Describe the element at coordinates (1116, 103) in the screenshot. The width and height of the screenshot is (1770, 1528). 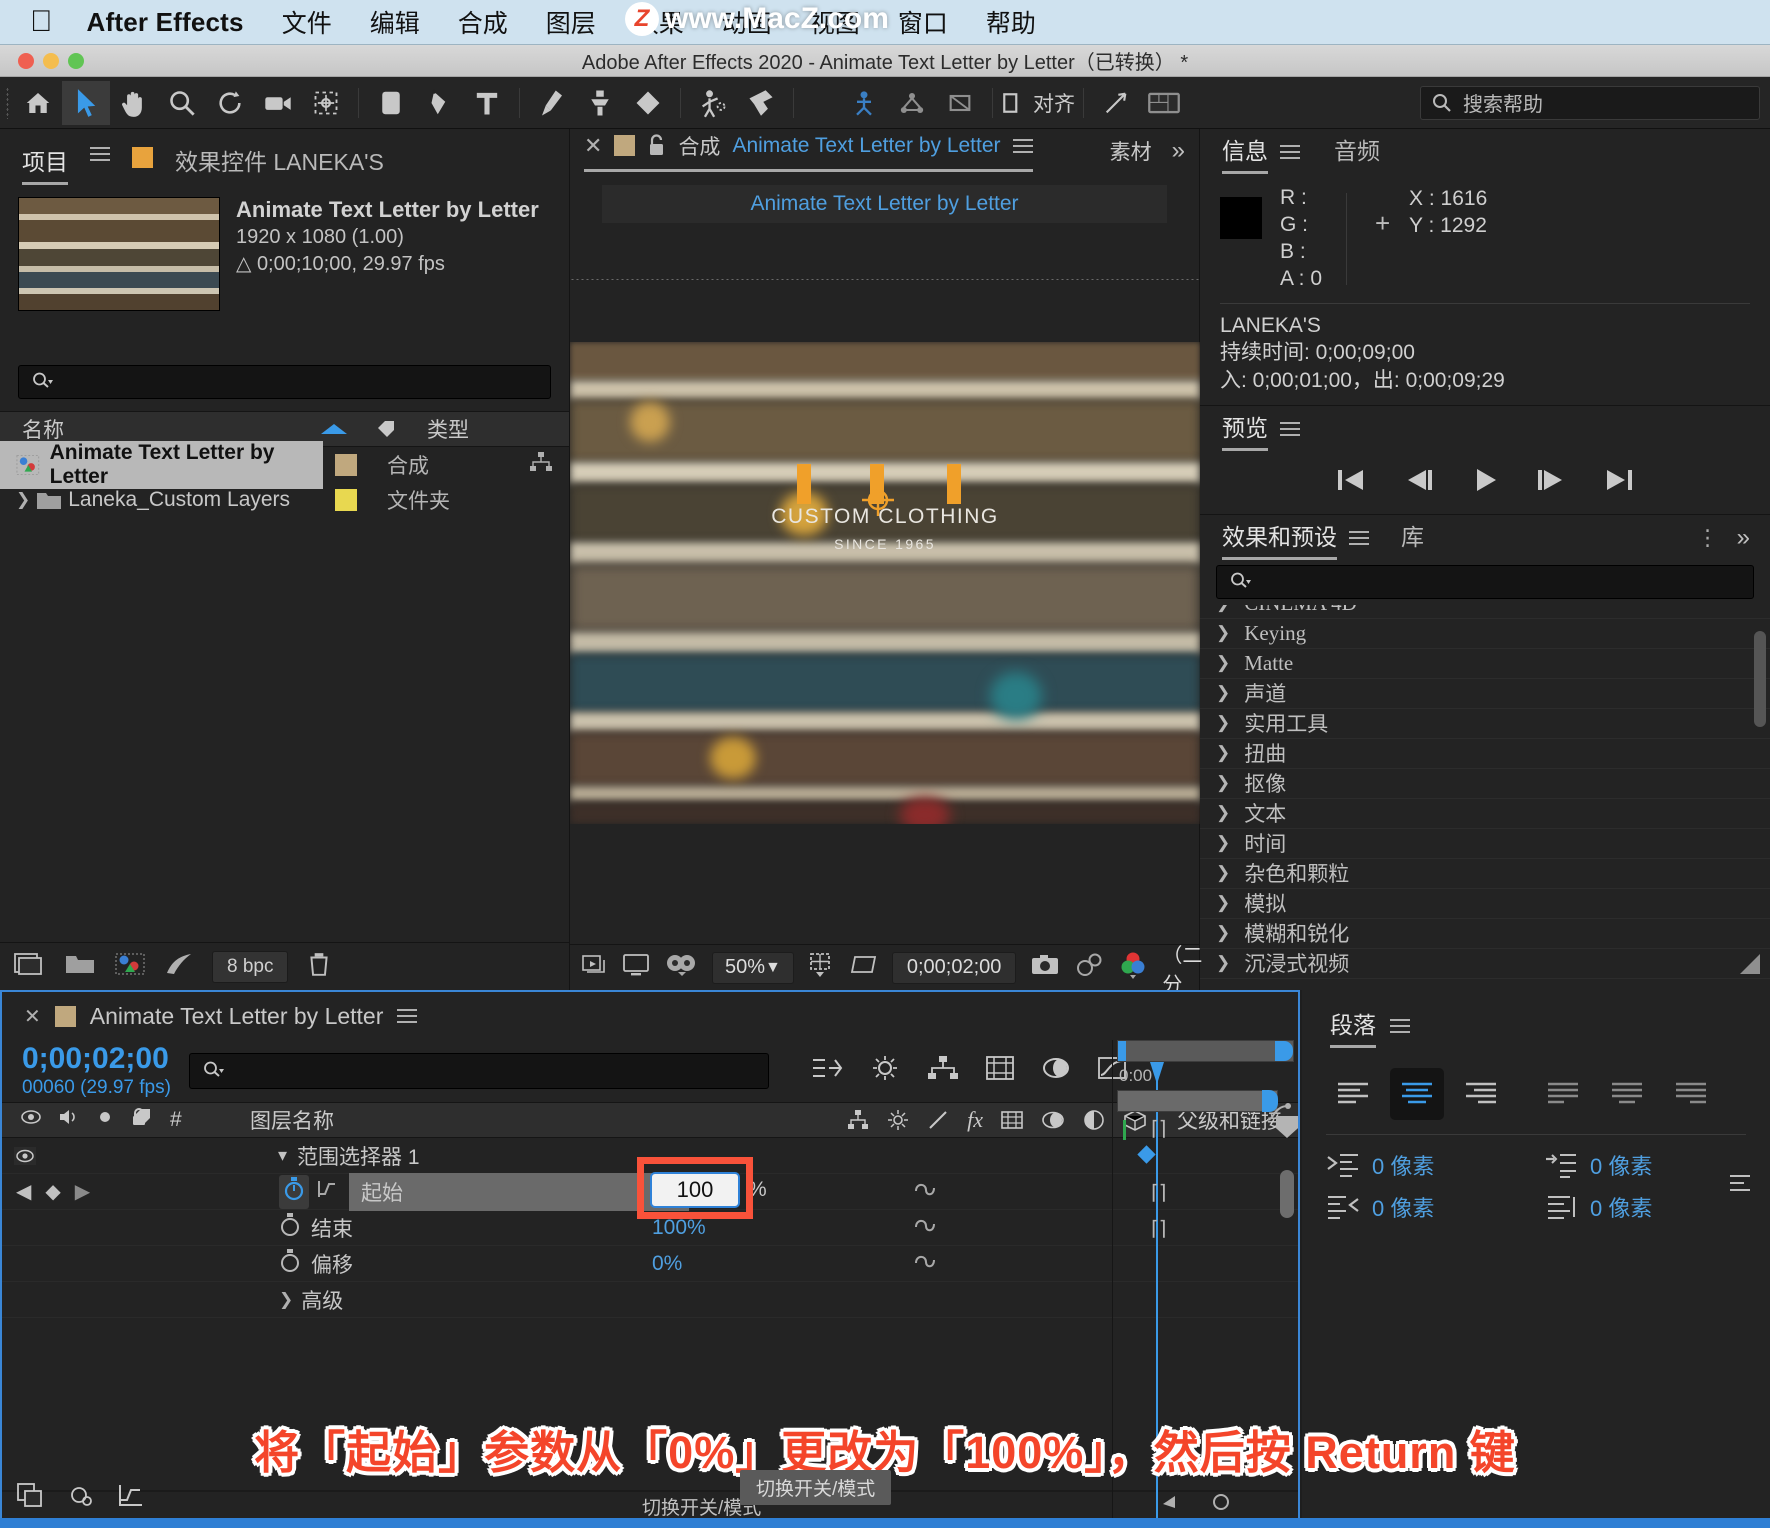
I see `workspace-icon` at that location.